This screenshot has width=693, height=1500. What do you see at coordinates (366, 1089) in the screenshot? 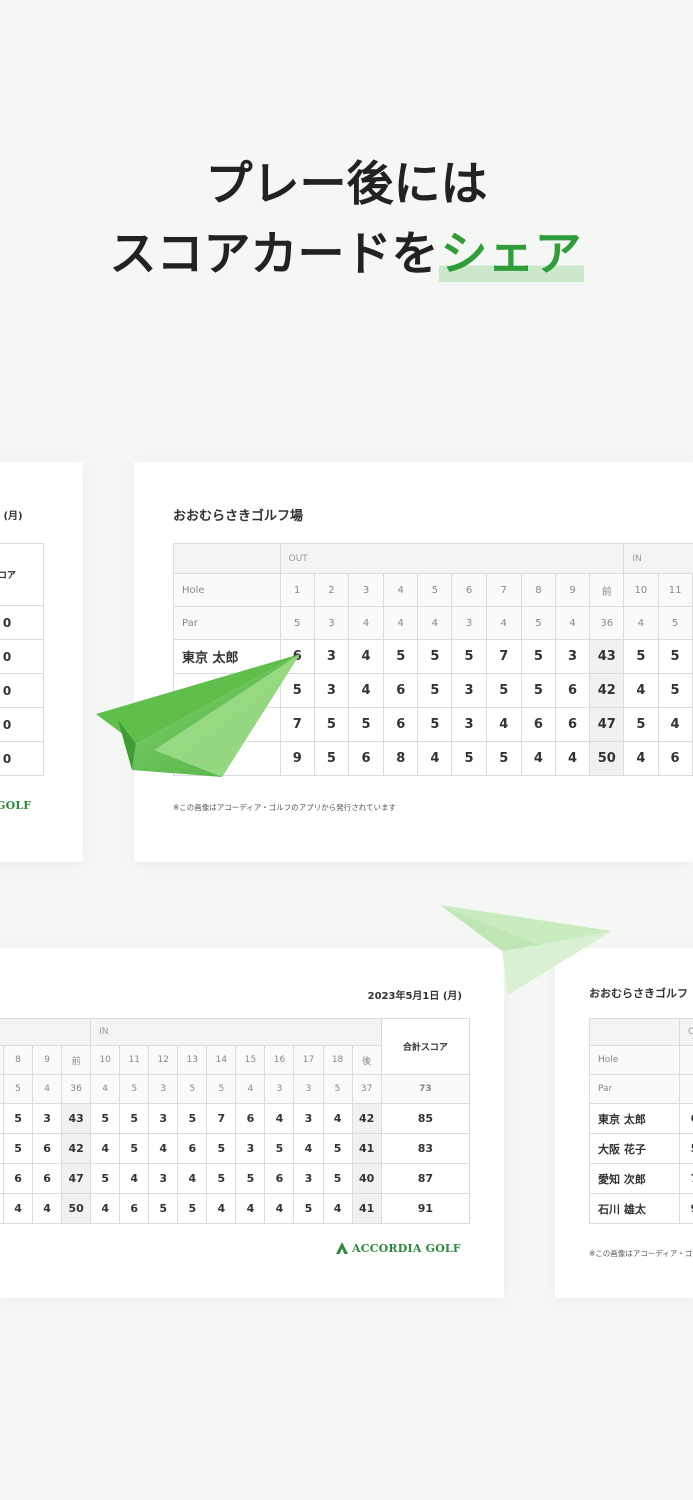
I see `par-subtotal: 37` at bounding box center [366, 1089].